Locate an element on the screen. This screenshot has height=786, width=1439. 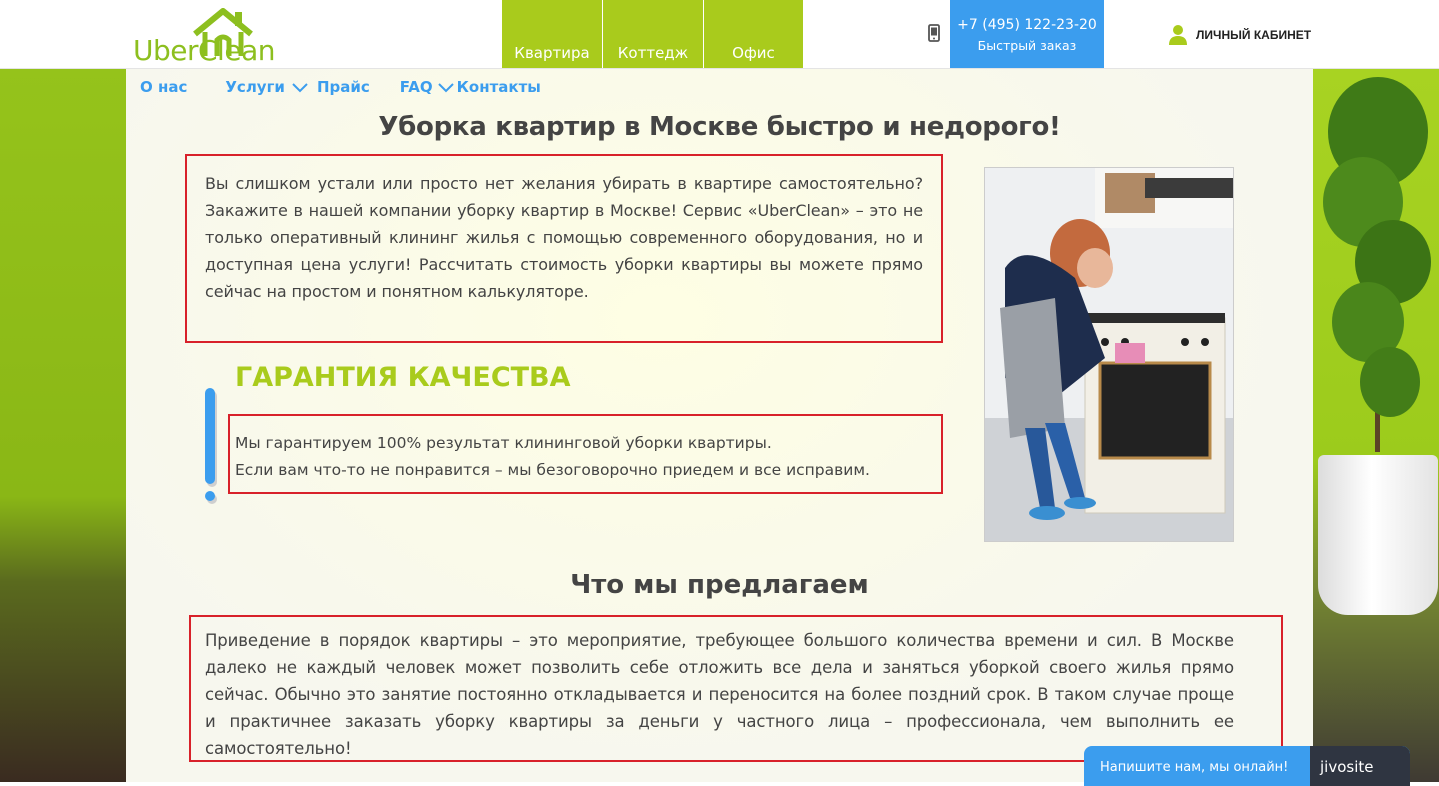
chat-prompt: Напишите нам, мы онлайн! is located at coordinates (1194, 767).